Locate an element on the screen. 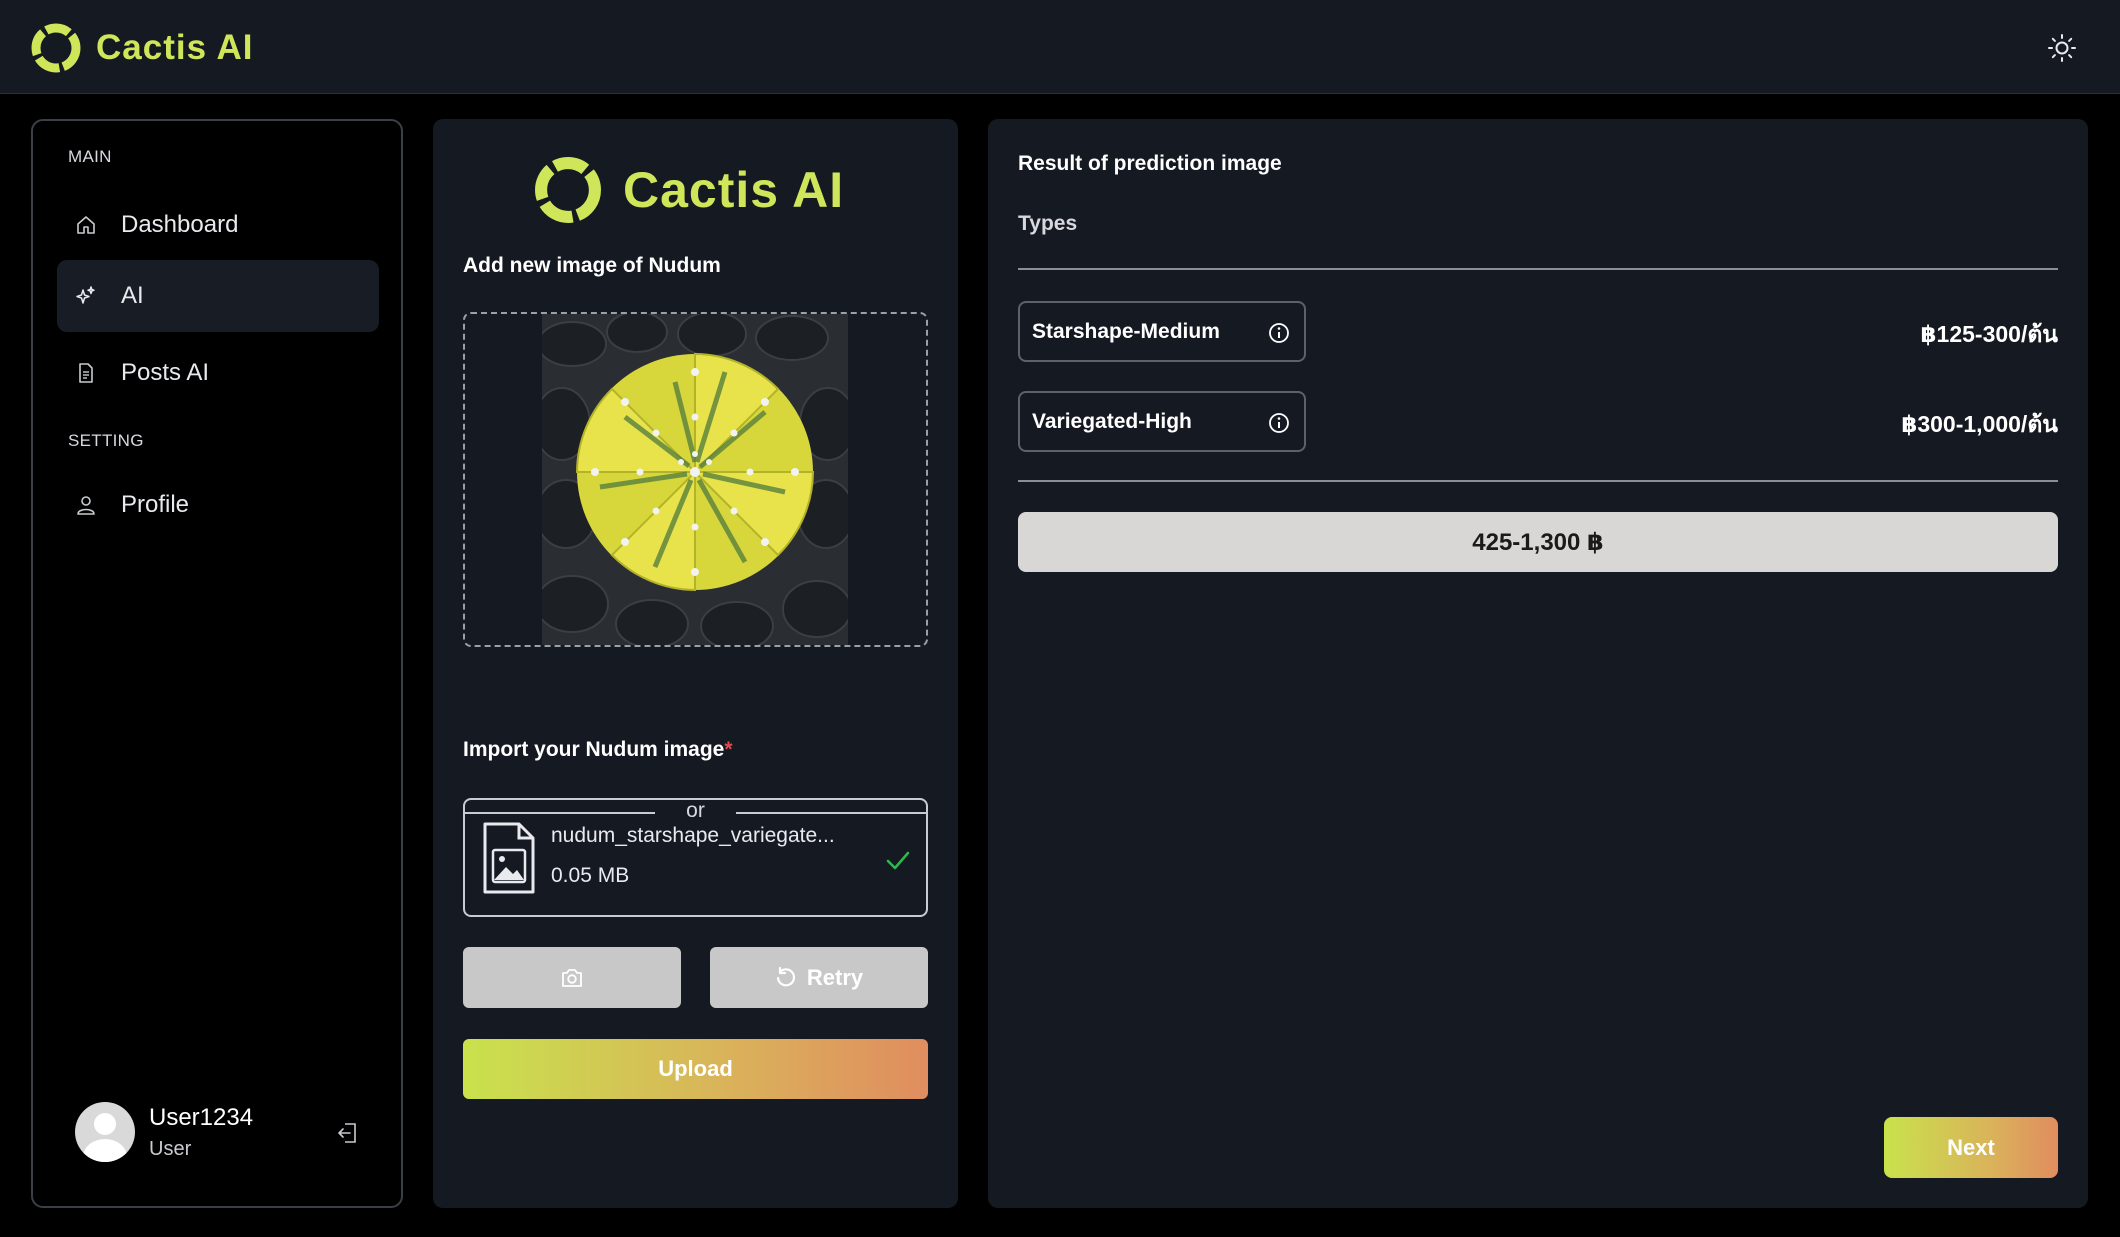  sidebar-item-dashboard: Dashboard is located at coordinates (218, 225).